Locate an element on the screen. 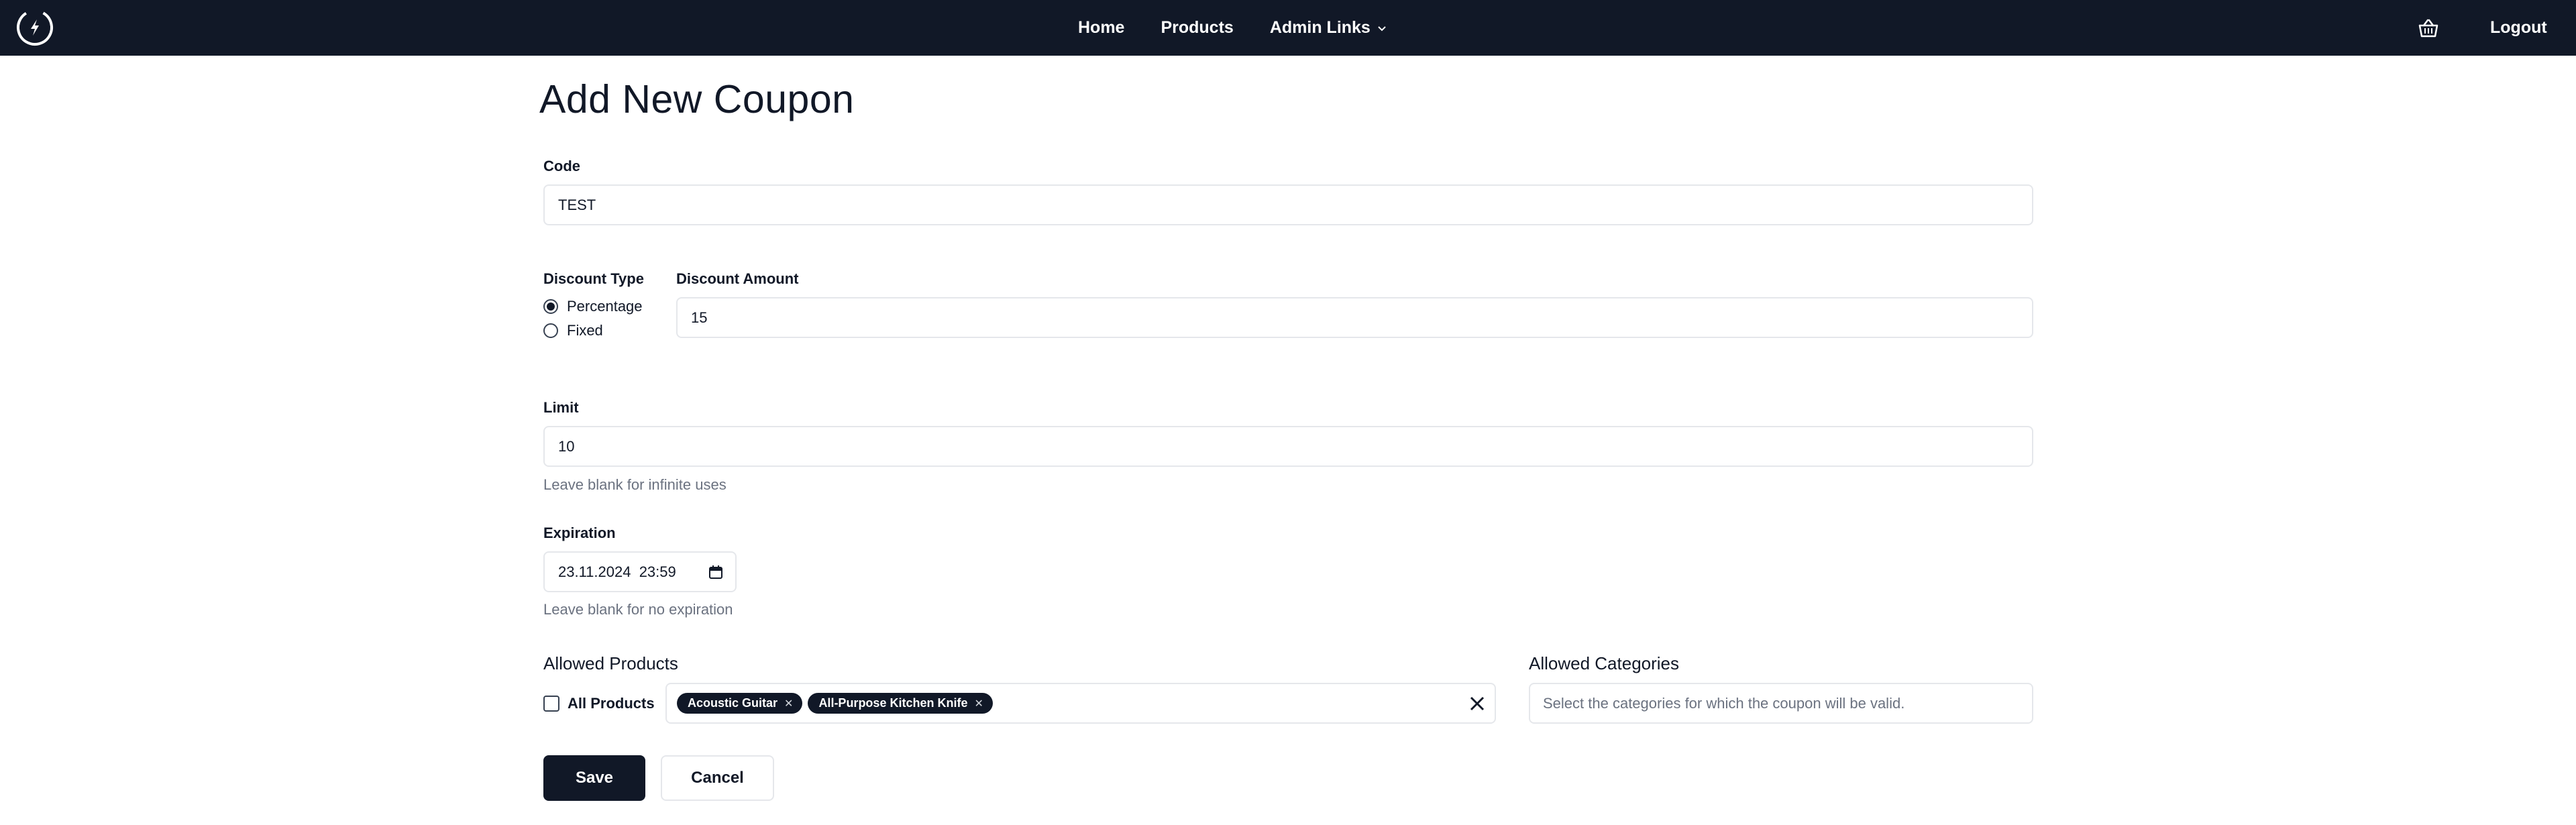 The width and height of the screenshot is (2576, 825). expiration-datetime-input: 23.11.2024 23:59 is located at coordinates (640, 572).